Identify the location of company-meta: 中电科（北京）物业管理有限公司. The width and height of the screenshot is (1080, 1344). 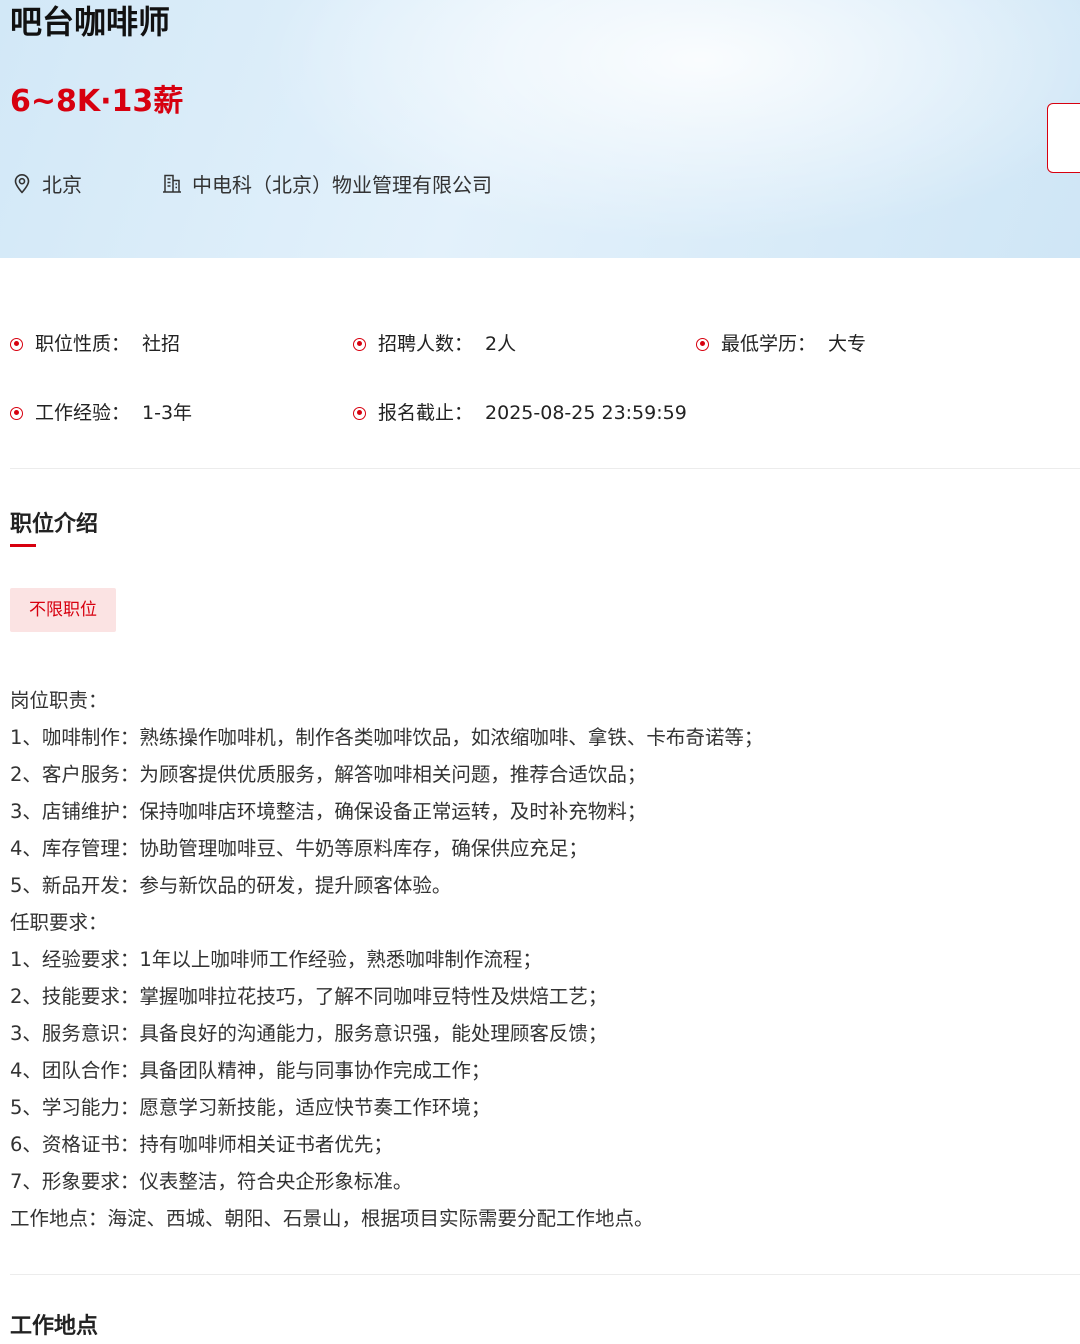
(326, 183).